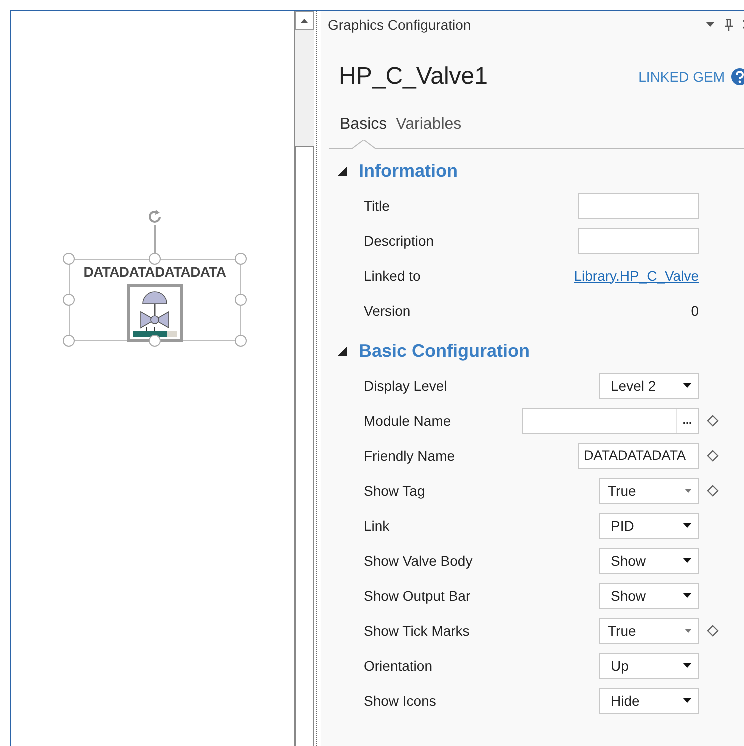 The height and width of the screenshot is (746, 744). What do you see at coordinates (400, 240) in the screenshot?
I see `property-label: Description` at bounding box center [400, 240].